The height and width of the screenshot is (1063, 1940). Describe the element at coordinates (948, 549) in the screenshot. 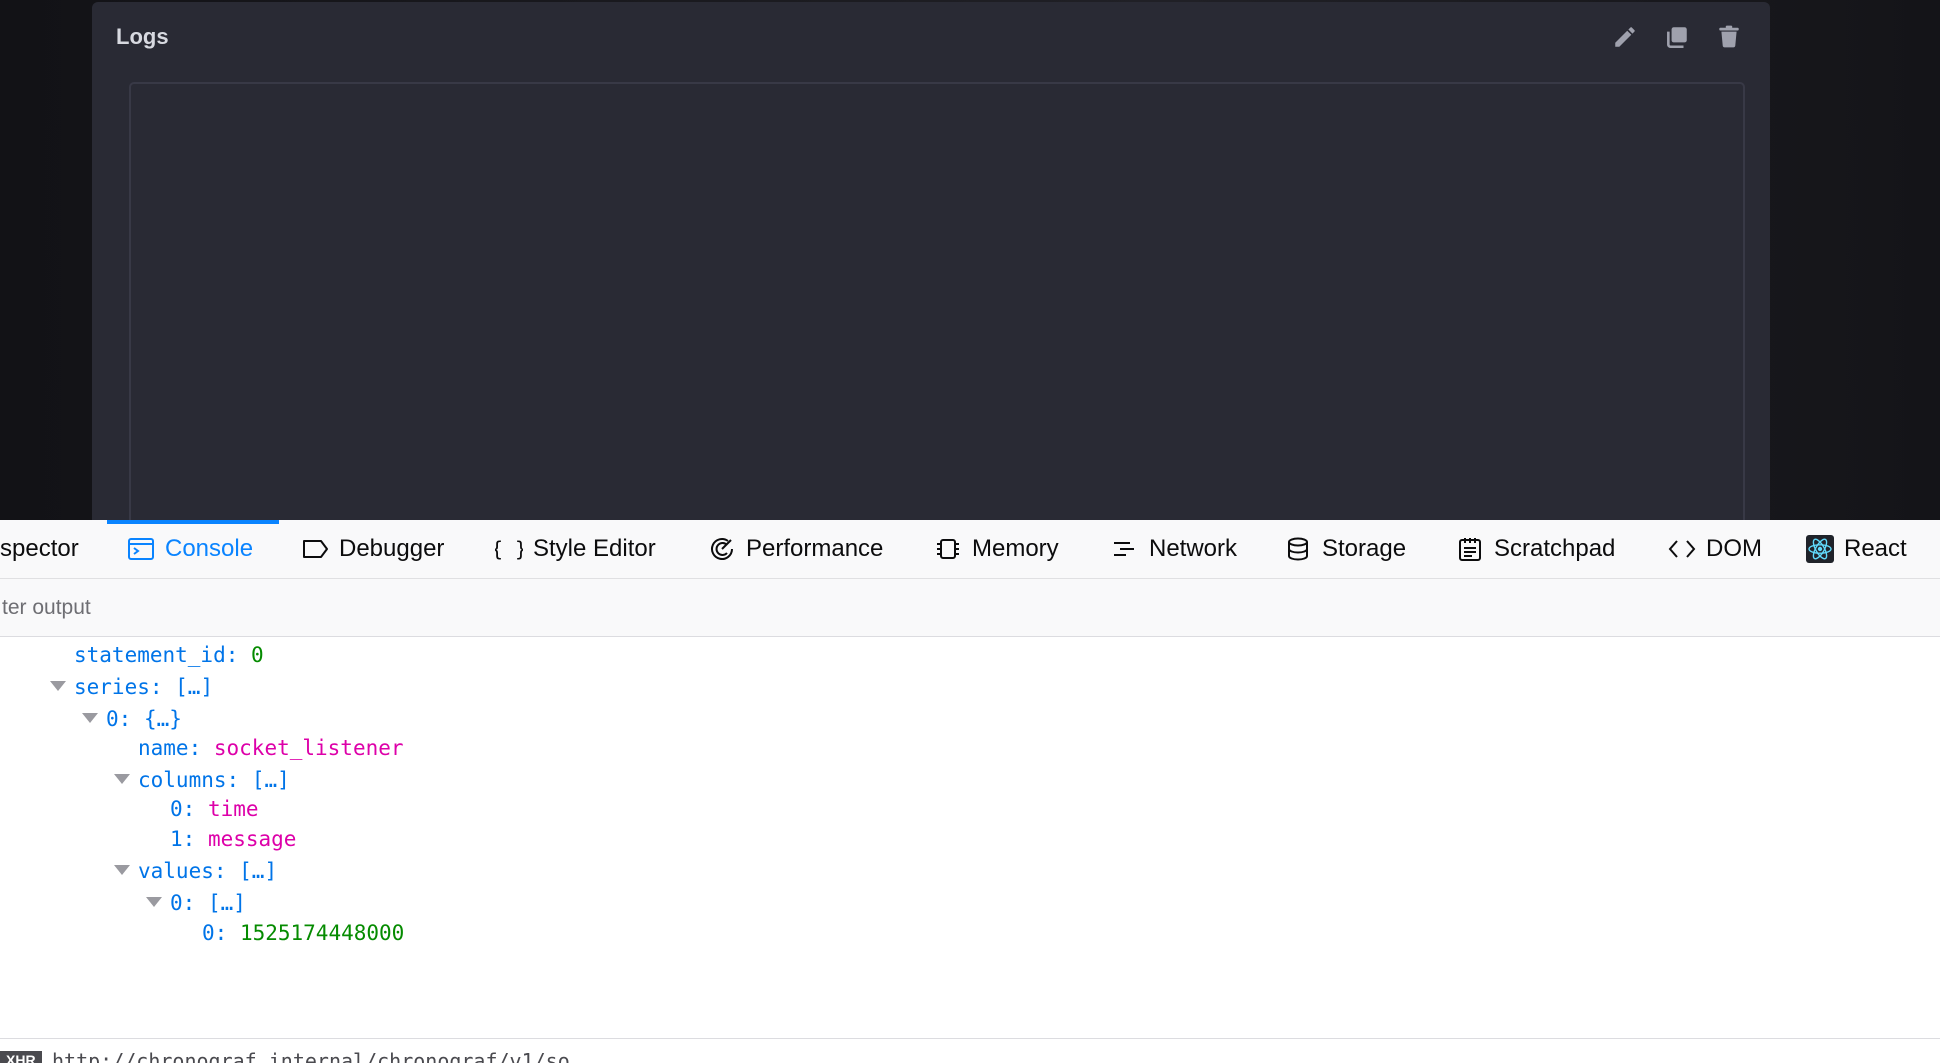

I see `memory-icon` at that location.